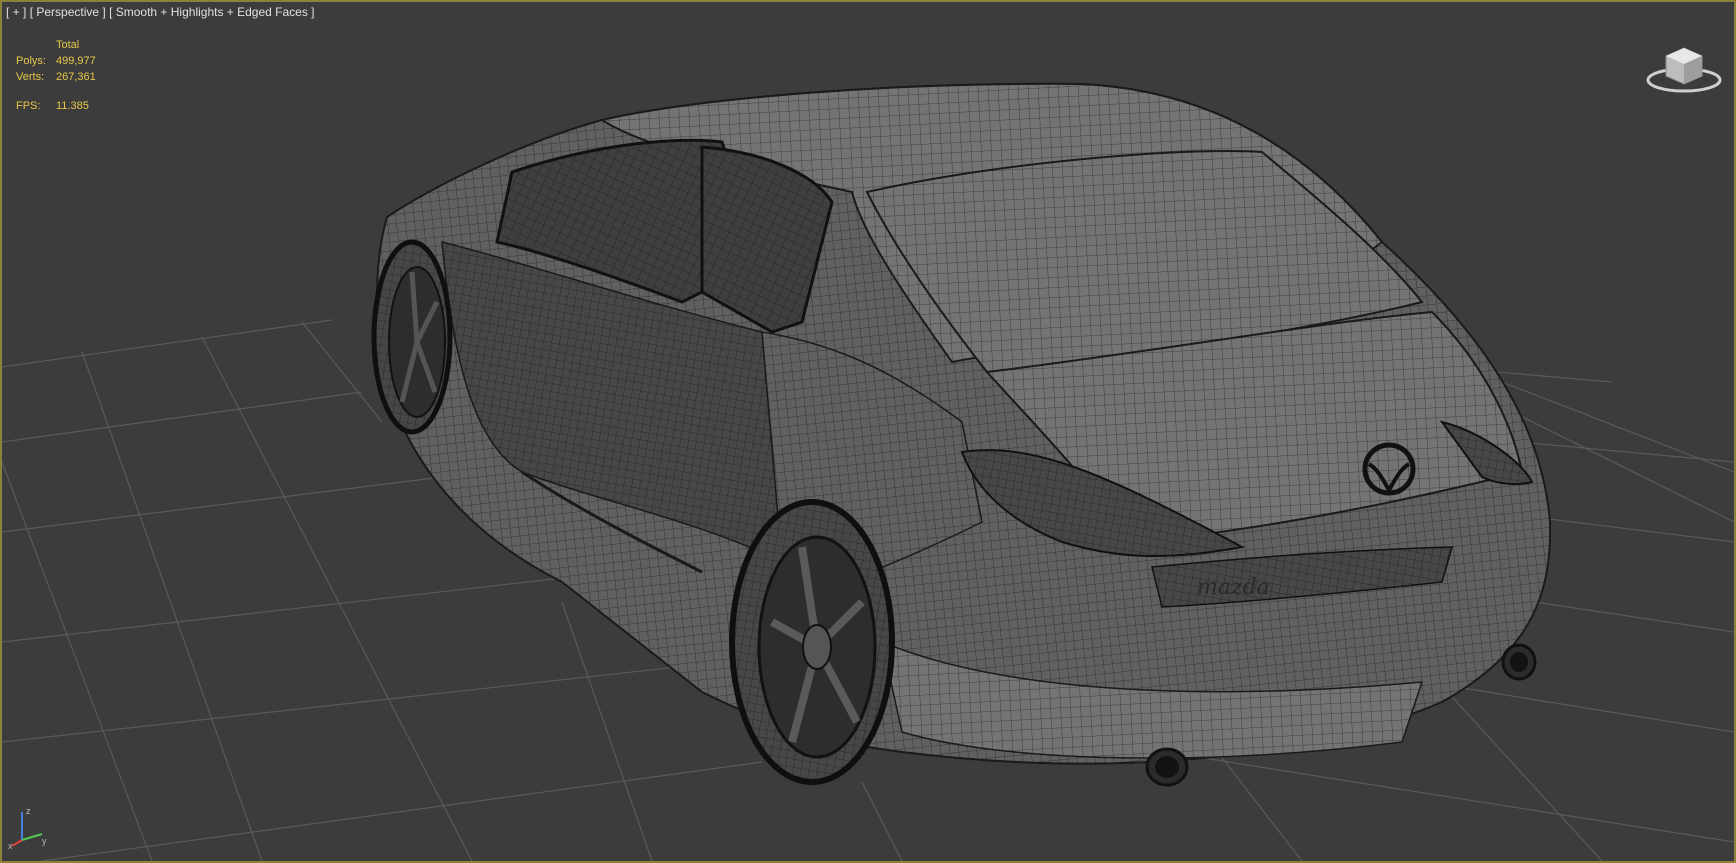 The image size is (1736, 863). I want to click on axis-tripod-icon: z y x, so click(27, 828).